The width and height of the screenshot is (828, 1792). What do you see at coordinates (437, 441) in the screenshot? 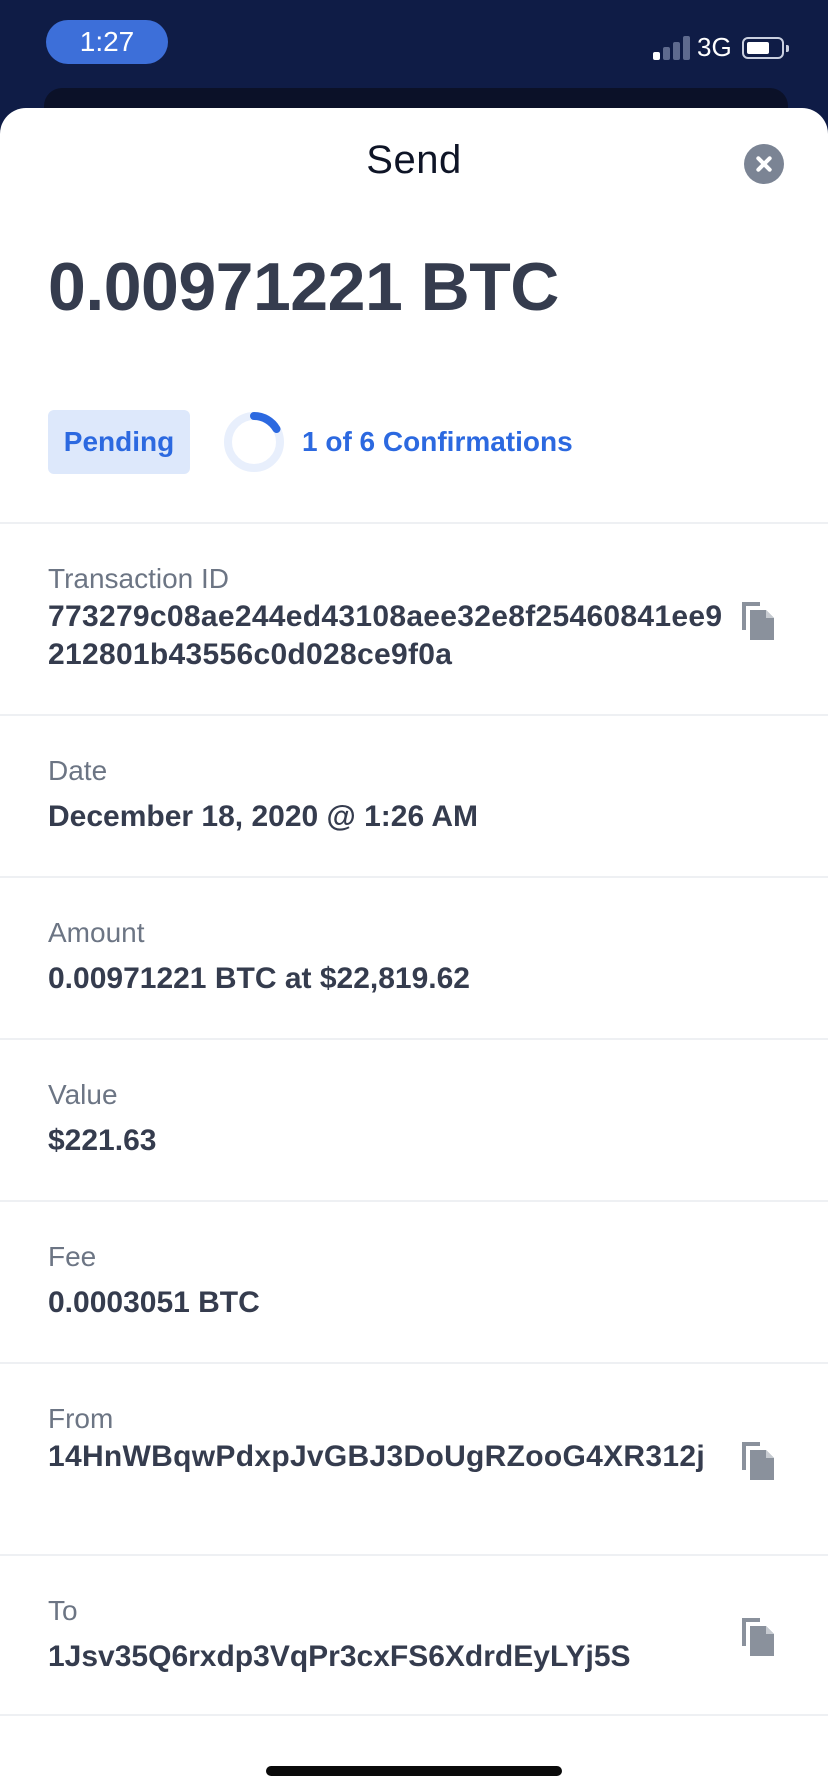
I see `confirmations-text: 1 of 6 Confirmations` at bounding box center [437, 441].